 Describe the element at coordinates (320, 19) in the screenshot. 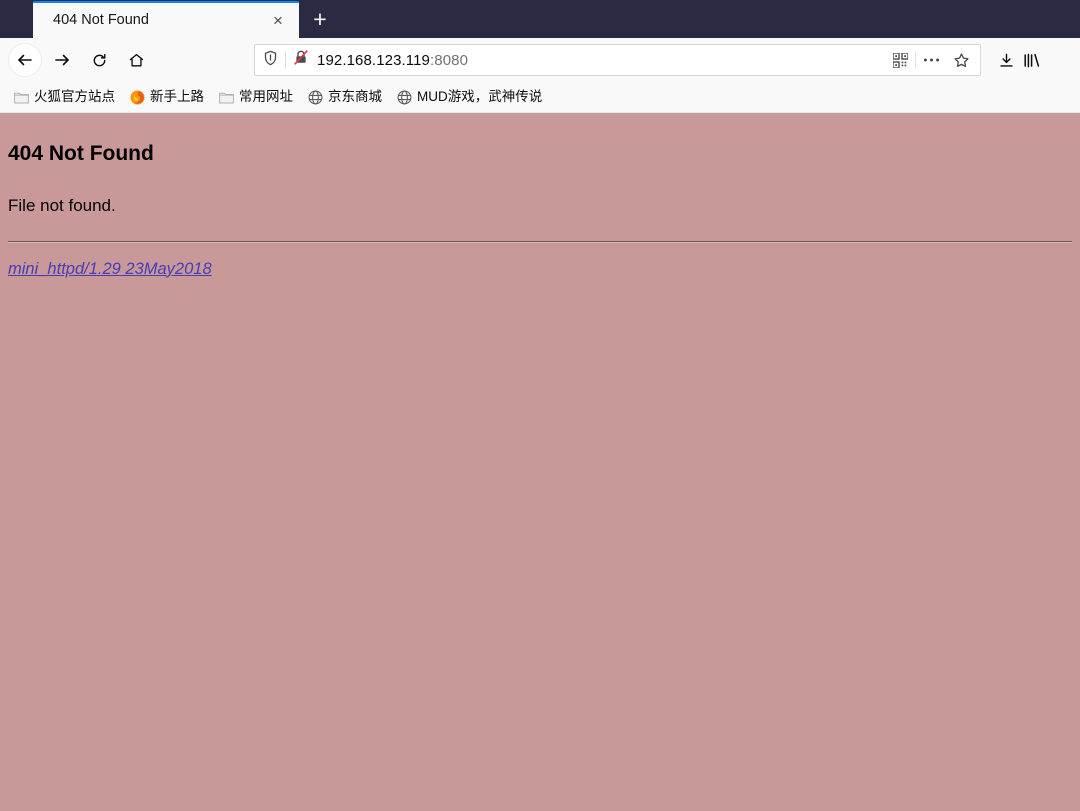

I see `new-tab-button: +` at that location.